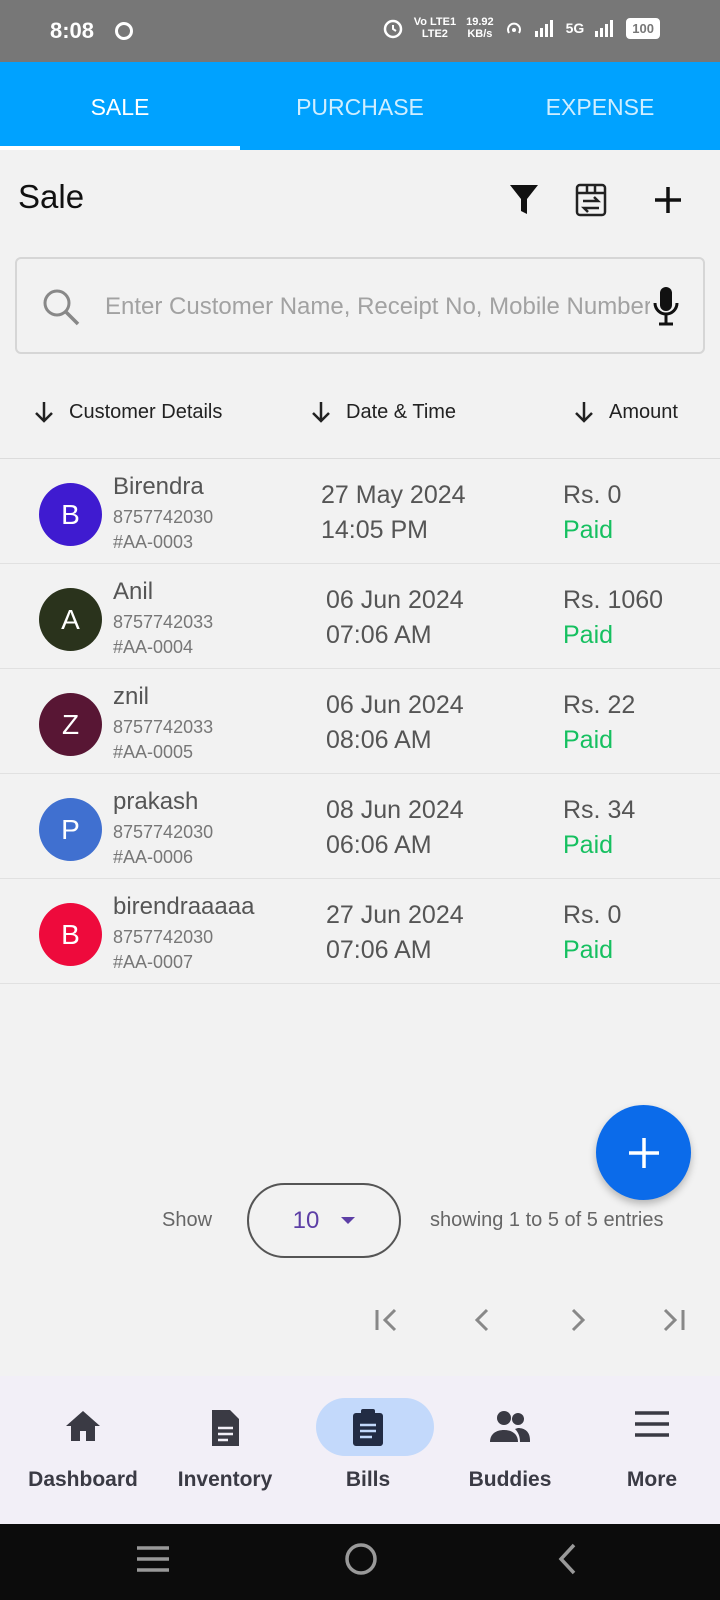 The width and height of the screenshot is (720, 1600). Describe the element at coordinates (643, 28) in the screenshot. I see `battery-icon: 100` at that location.